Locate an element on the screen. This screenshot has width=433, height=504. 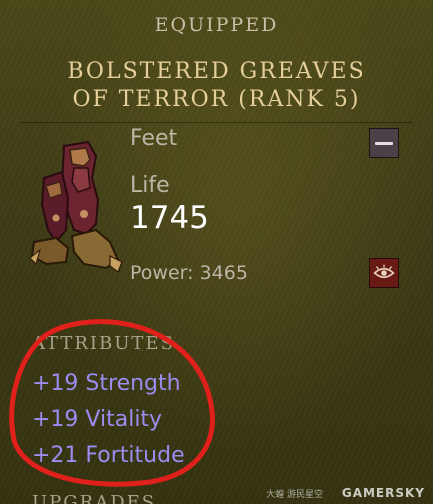
item-name-line1: Bolstered Greaves is located at coordinates (216, 71).